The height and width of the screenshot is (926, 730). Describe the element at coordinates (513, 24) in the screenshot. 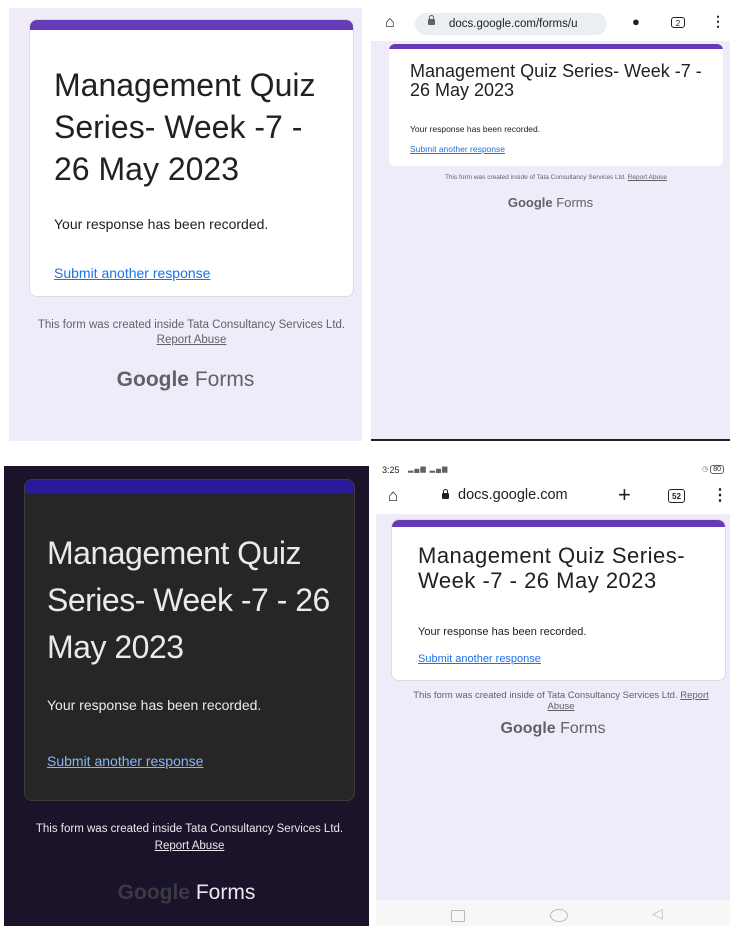

I see `url-text: docs.google.com/forms/u` at that location.